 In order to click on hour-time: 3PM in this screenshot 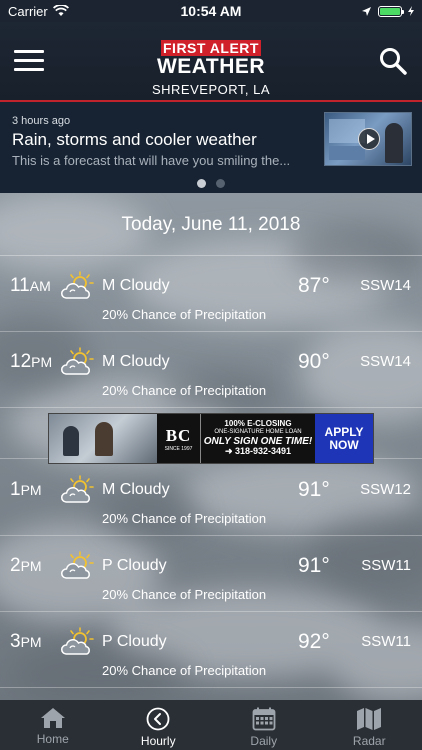, I will do `click(26, 642)`.